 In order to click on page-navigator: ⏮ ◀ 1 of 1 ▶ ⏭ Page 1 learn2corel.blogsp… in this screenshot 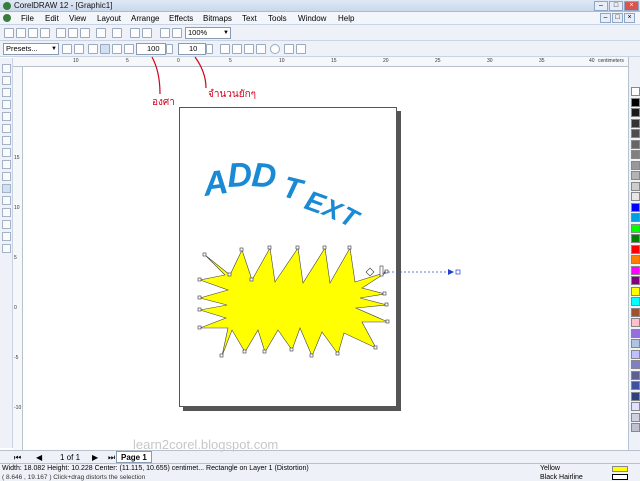, I will do `click(320, 450)`.